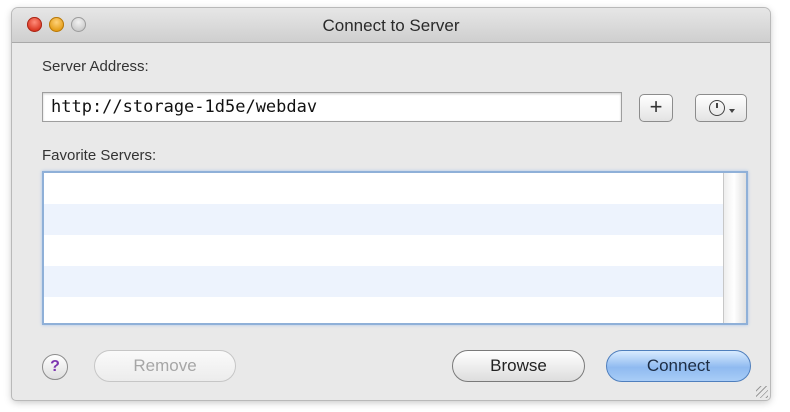  Describe the element at coordinates (99, 155) in the screenshot. I see `favorite-servers-label: Favorite Servers:` at that location.